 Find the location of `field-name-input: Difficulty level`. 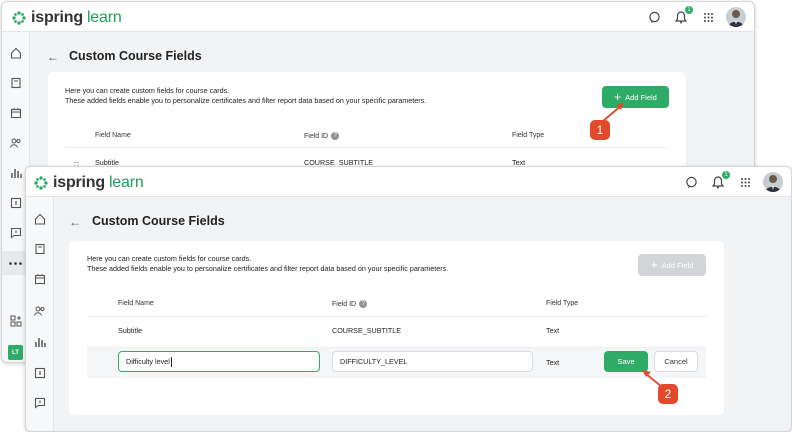

field-name-input: Difficulty level is located at coordinates (219, 361).